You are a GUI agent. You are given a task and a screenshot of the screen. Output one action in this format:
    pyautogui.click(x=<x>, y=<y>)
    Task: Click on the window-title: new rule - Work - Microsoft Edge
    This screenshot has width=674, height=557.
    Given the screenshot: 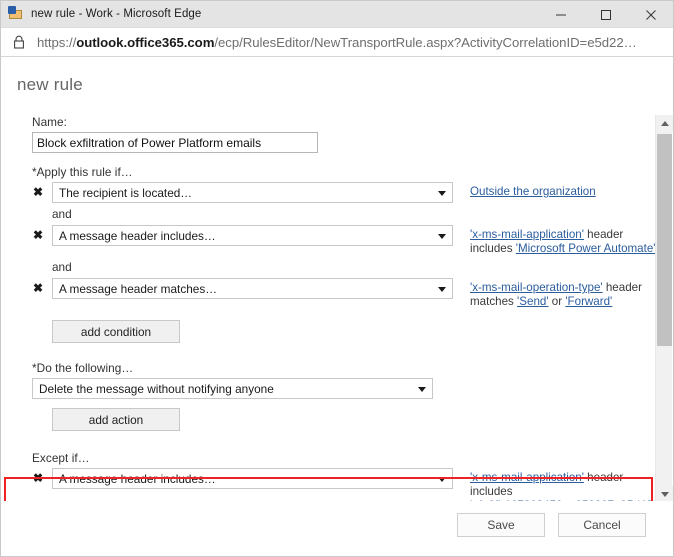 What is the action you would take?
    pyautogui.click(x=116, y=14)
    